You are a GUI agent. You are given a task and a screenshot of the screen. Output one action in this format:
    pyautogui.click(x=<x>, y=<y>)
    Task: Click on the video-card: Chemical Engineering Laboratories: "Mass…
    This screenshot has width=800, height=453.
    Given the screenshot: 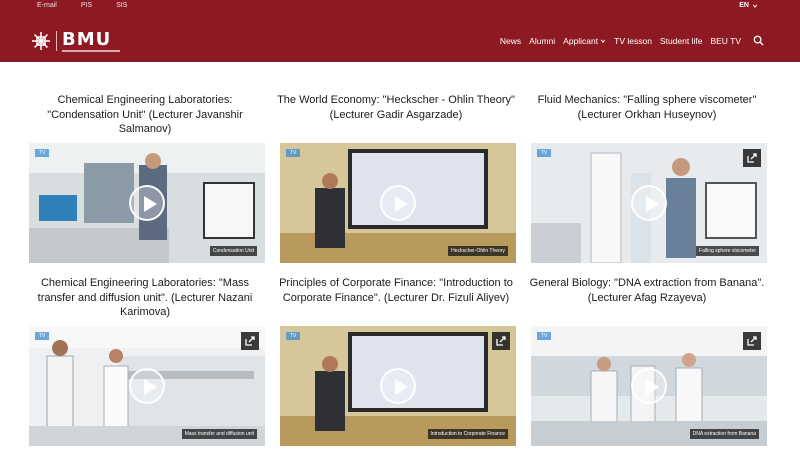 What is the action you would take?
    pyautogui.click(x=145, y=363)
    